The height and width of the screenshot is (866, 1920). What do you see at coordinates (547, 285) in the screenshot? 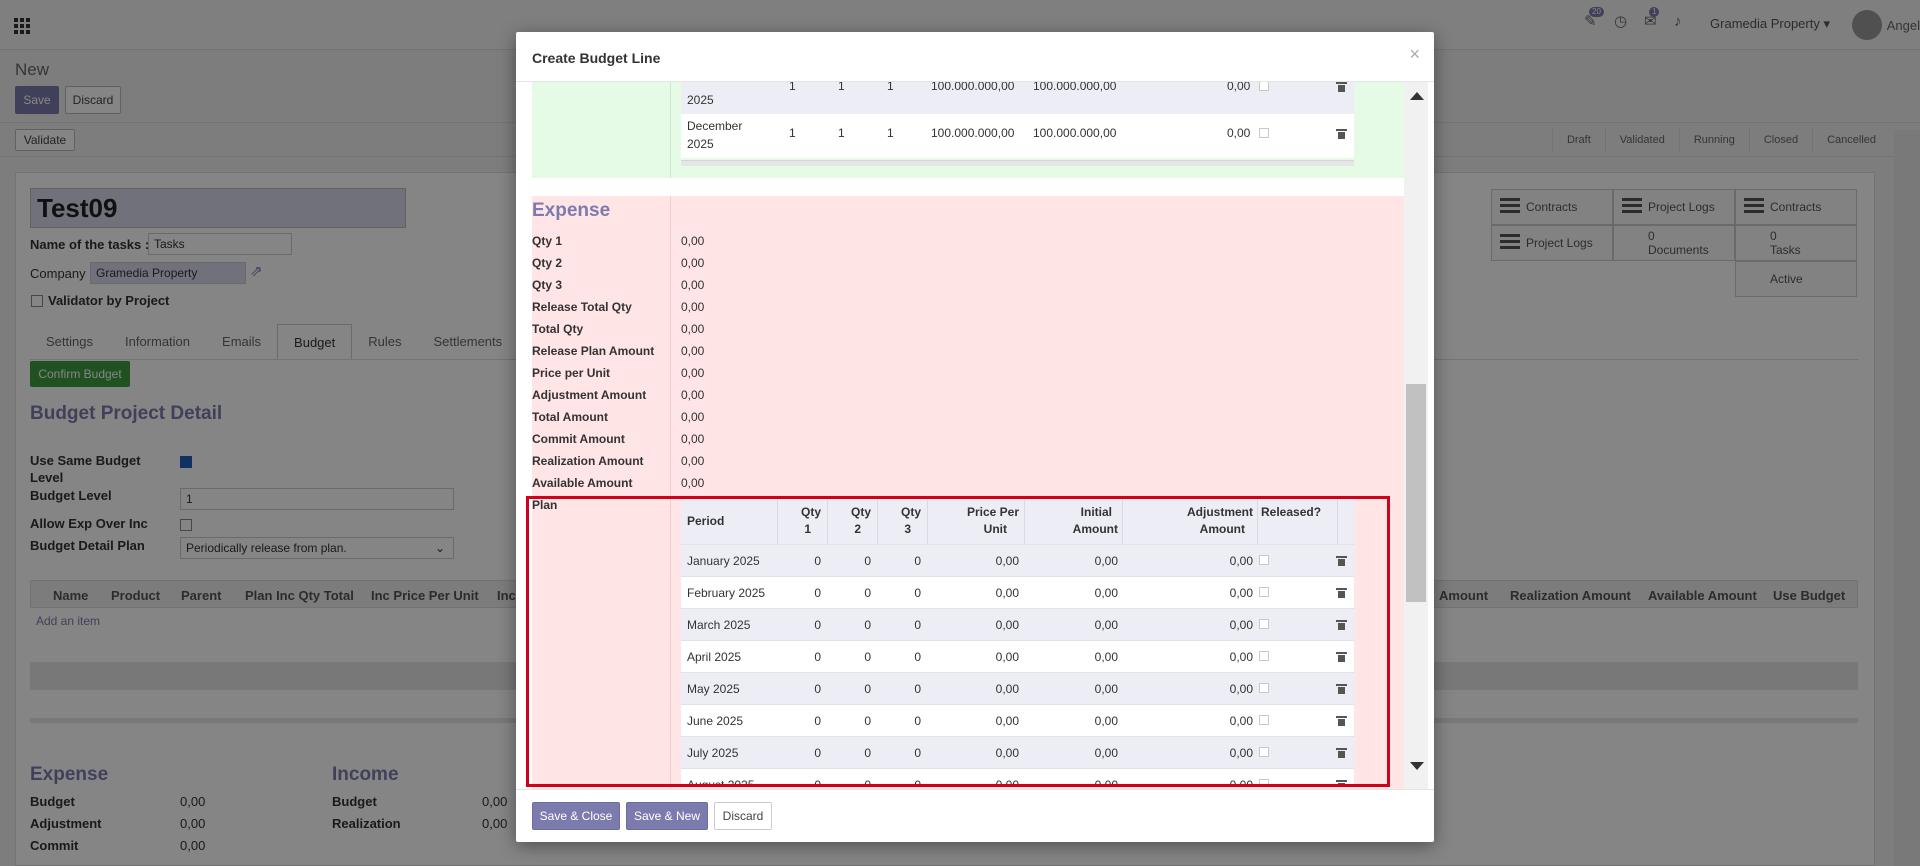
I see `field-label: Qty 3` at bounding box center [547, 285].